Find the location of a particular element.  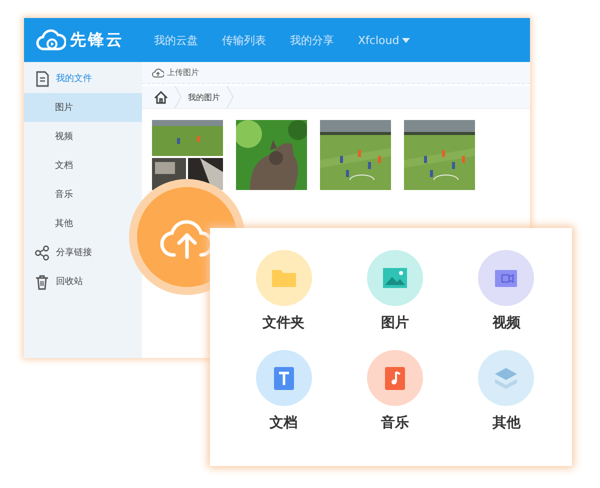

upload-option: 视频 is located at coordinates (506, 300).